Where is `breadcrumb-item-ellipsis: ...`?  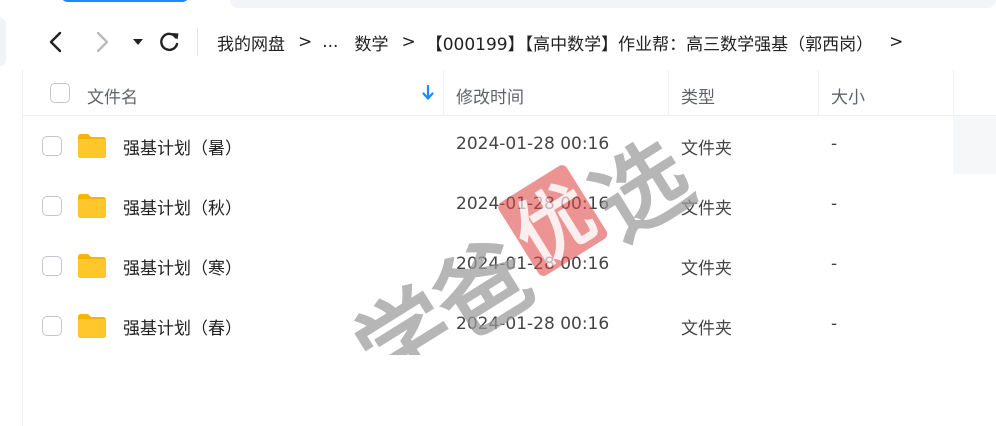 breadcrumb-item-ellipsis: ... is located at coordinates (330, 42).